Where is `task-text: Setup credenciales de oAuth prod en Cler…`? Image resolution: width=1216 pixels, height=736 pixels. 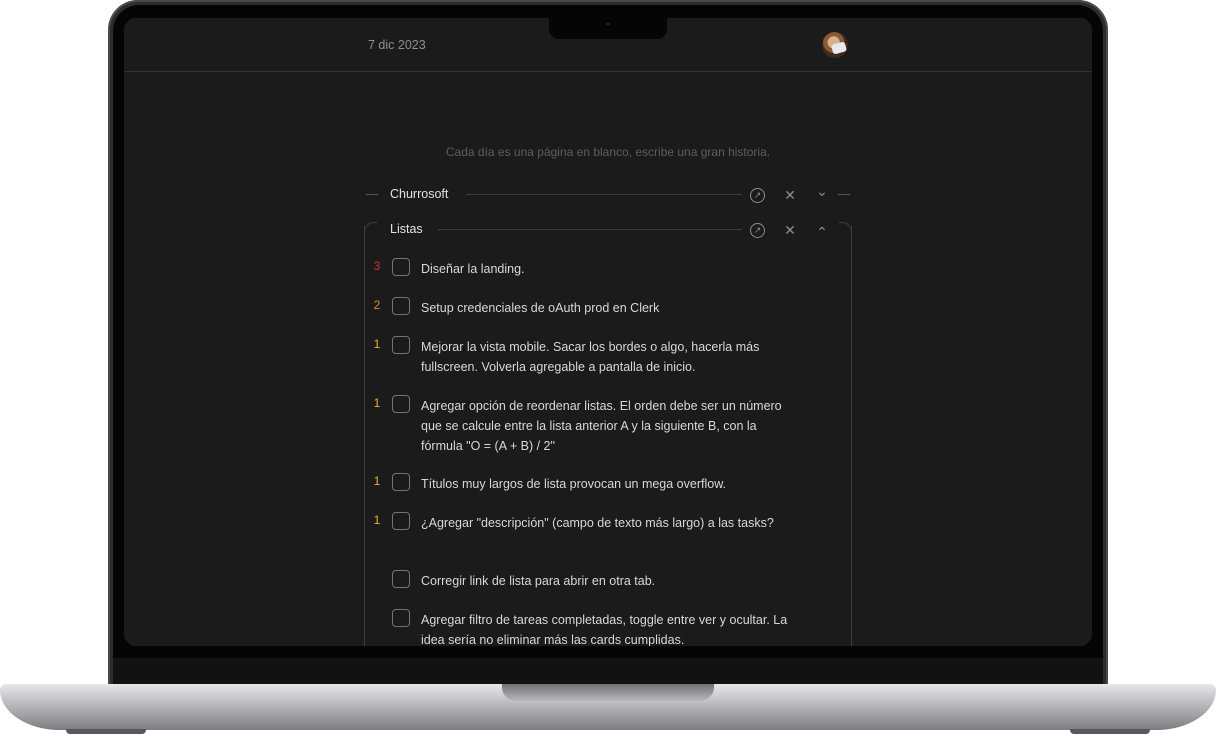 task-text: Setup credenciales de oAuth prod en Cler… is located at coordinates (611, 308).